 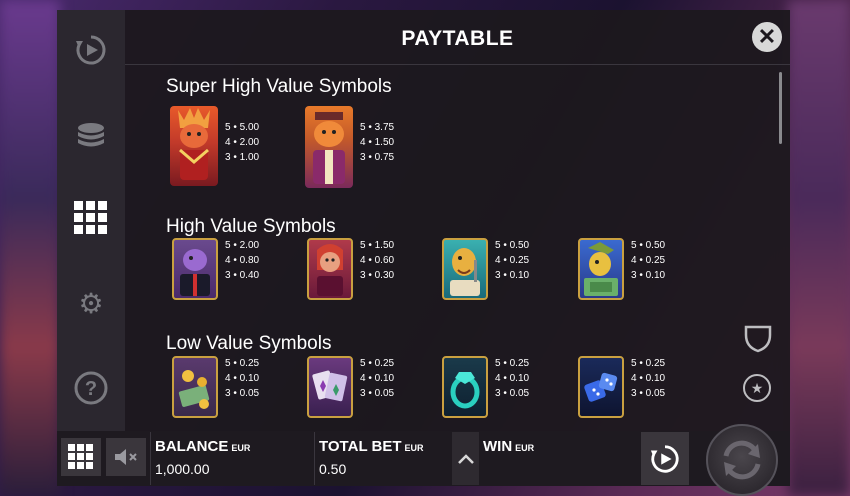 I want to click on pay-3: 3 • 0.40, so click(x=242, y=275).